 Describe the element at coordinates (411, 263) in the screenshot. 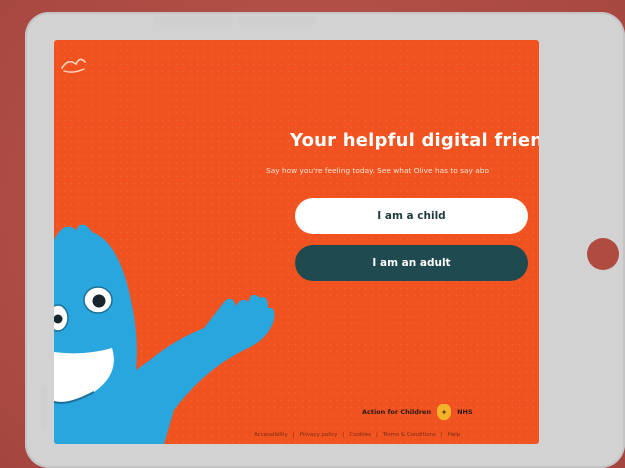

I see `i-am-an-adult-button: I am an adult` at that location.